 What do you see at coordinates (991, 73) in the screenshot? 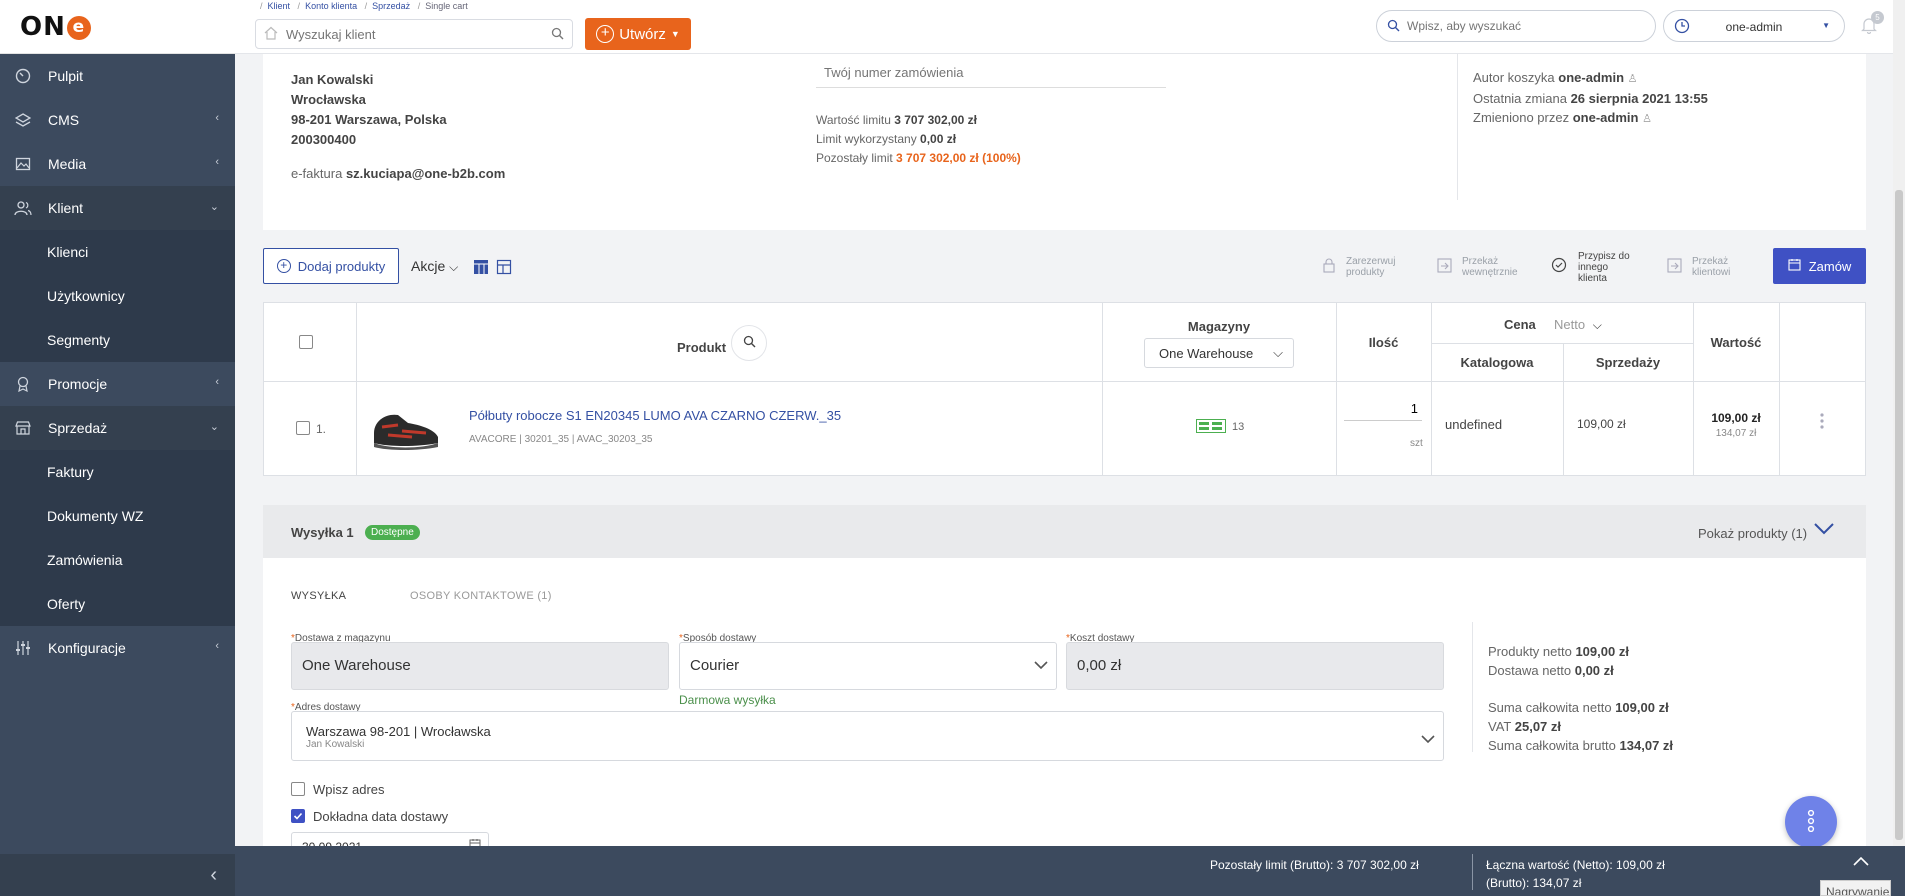
I see `order-number-input` at bounding box center [991, 73].